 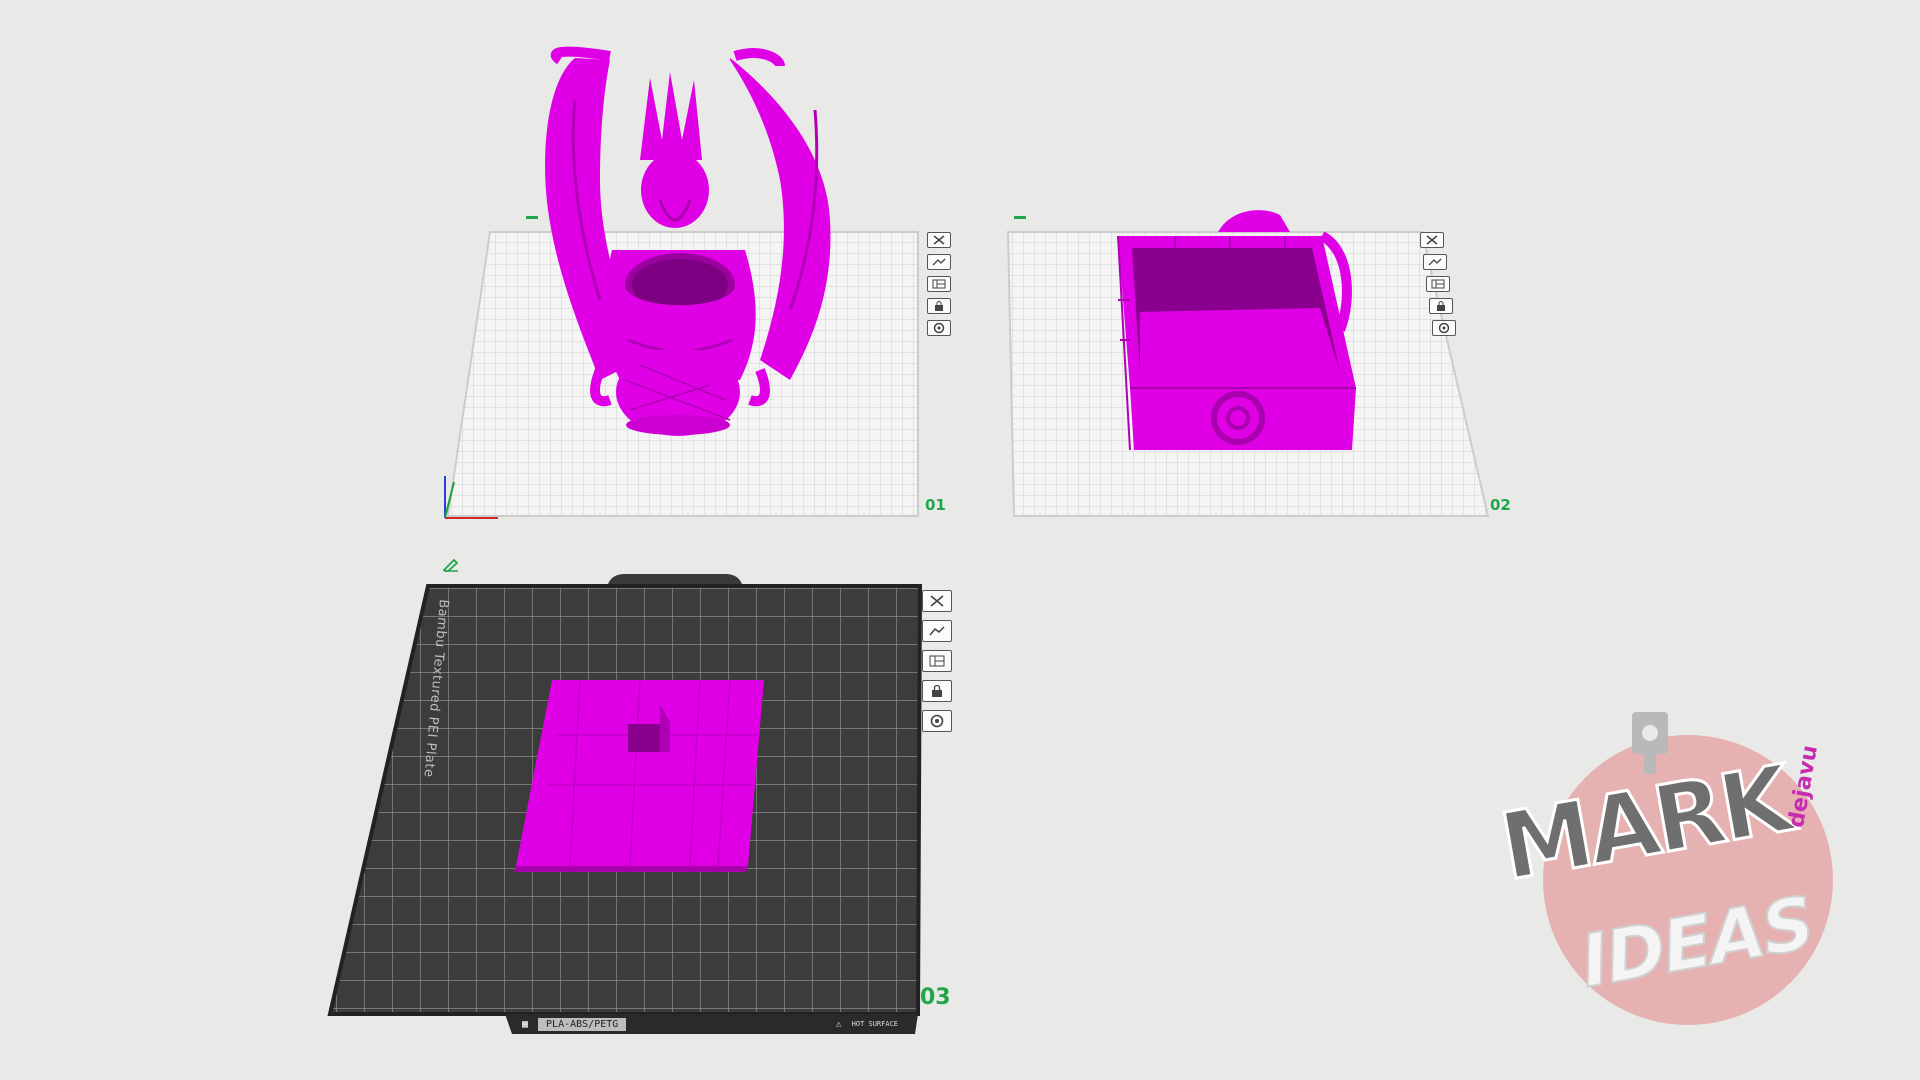 I want to click on lock-icon, so click(x=937, y=691).